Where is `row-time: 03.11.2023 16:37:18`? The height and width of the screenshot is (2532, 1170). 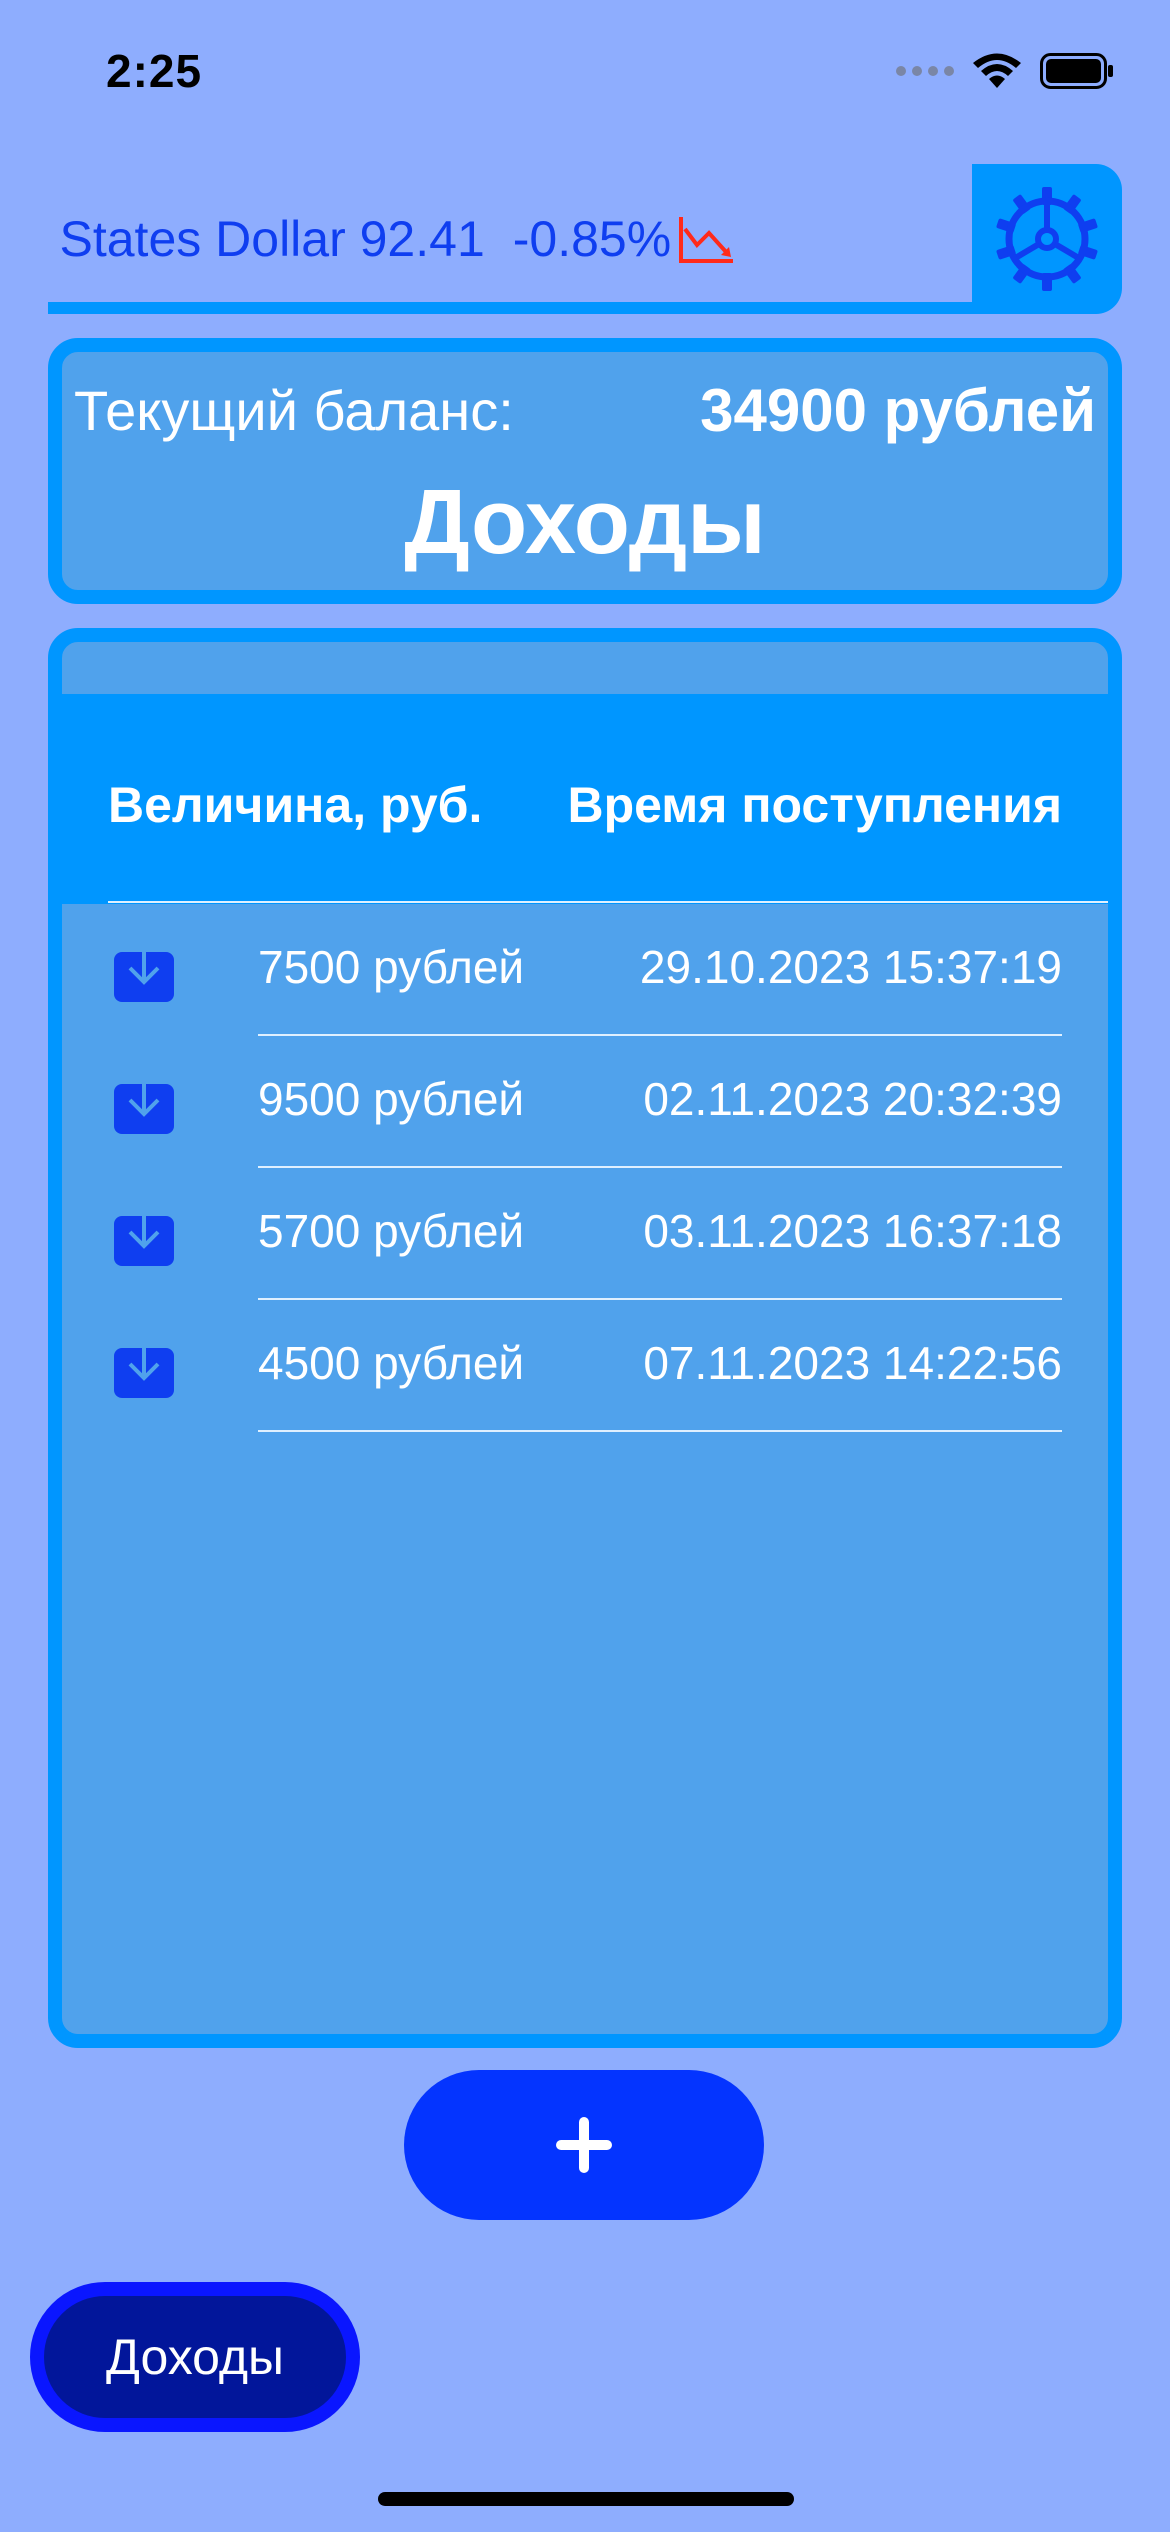 row-time: 03.11.2023 16:37:18 is located at coordinates (852, 1231).